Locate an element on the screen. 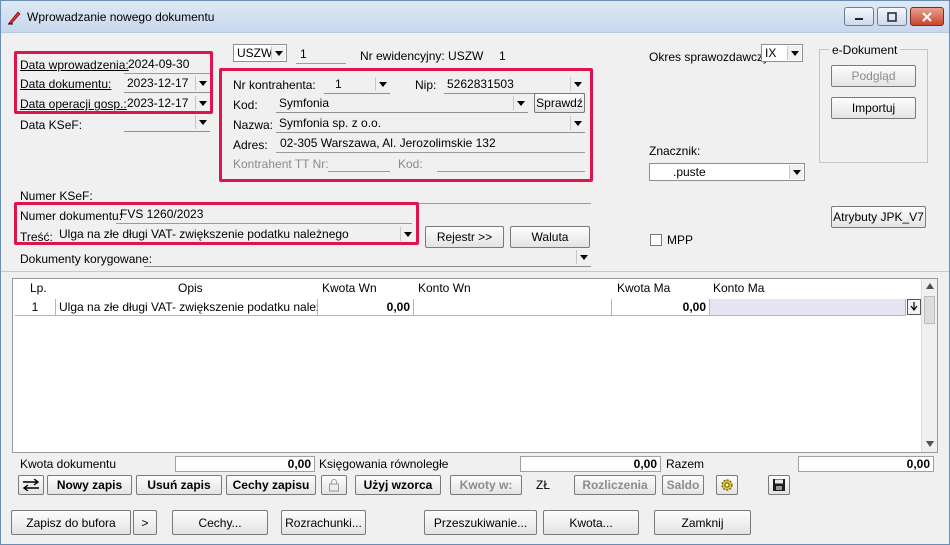 The image size is (950, 545). data-dokumentu-field: 2023-12-17 is located at coordinates (167, 84).